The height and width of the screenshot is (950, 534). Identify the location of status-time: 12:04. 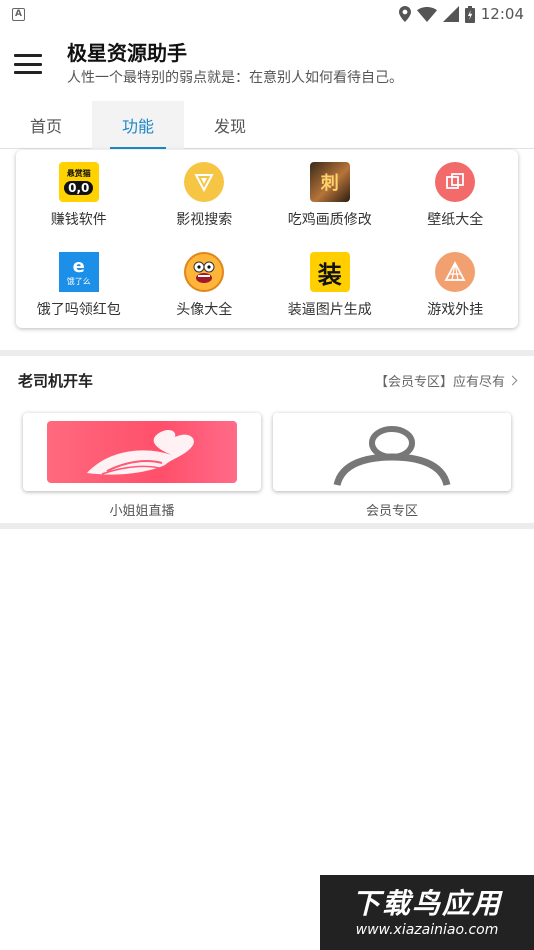
(502, 14).